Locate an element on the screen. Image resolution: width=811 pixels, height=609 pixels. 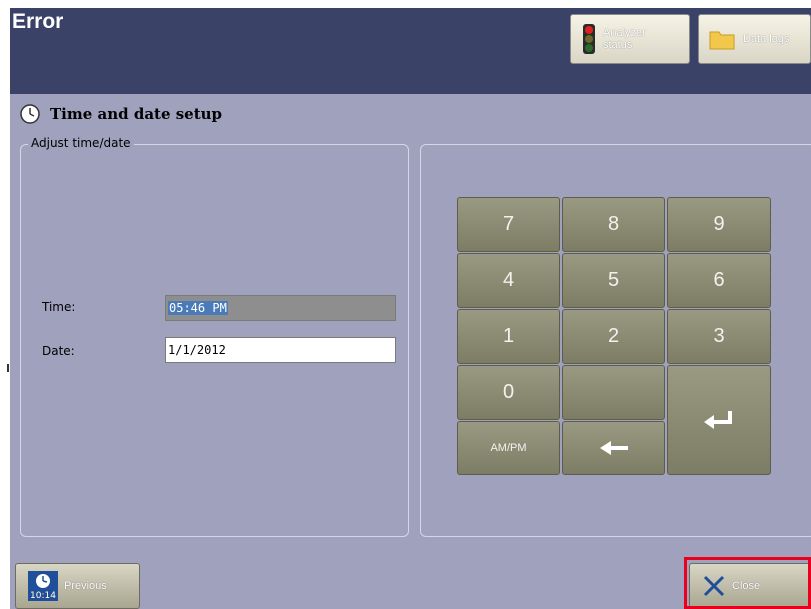
clock-icon is located at coordinates (30, 114).